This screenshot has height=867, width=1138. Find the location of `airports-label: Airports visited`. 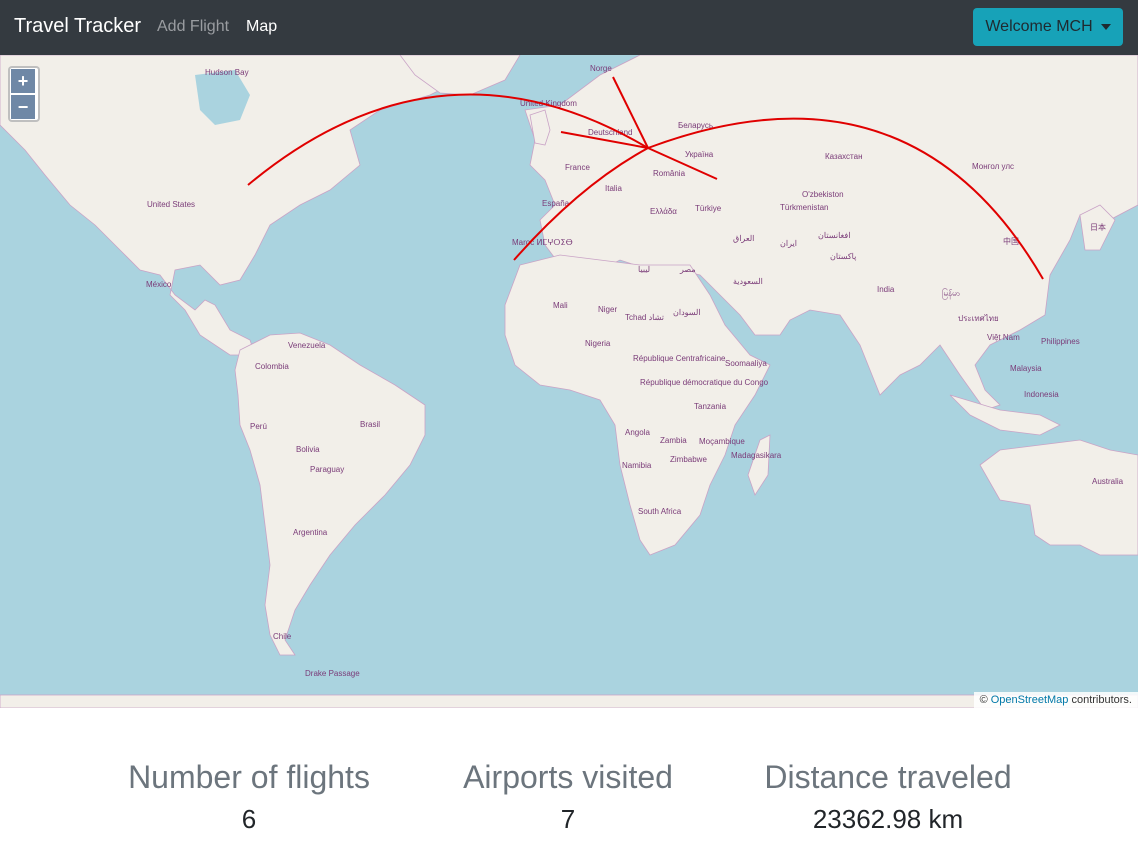

airports-label: Airports visited is located at coordinates (568, 777).